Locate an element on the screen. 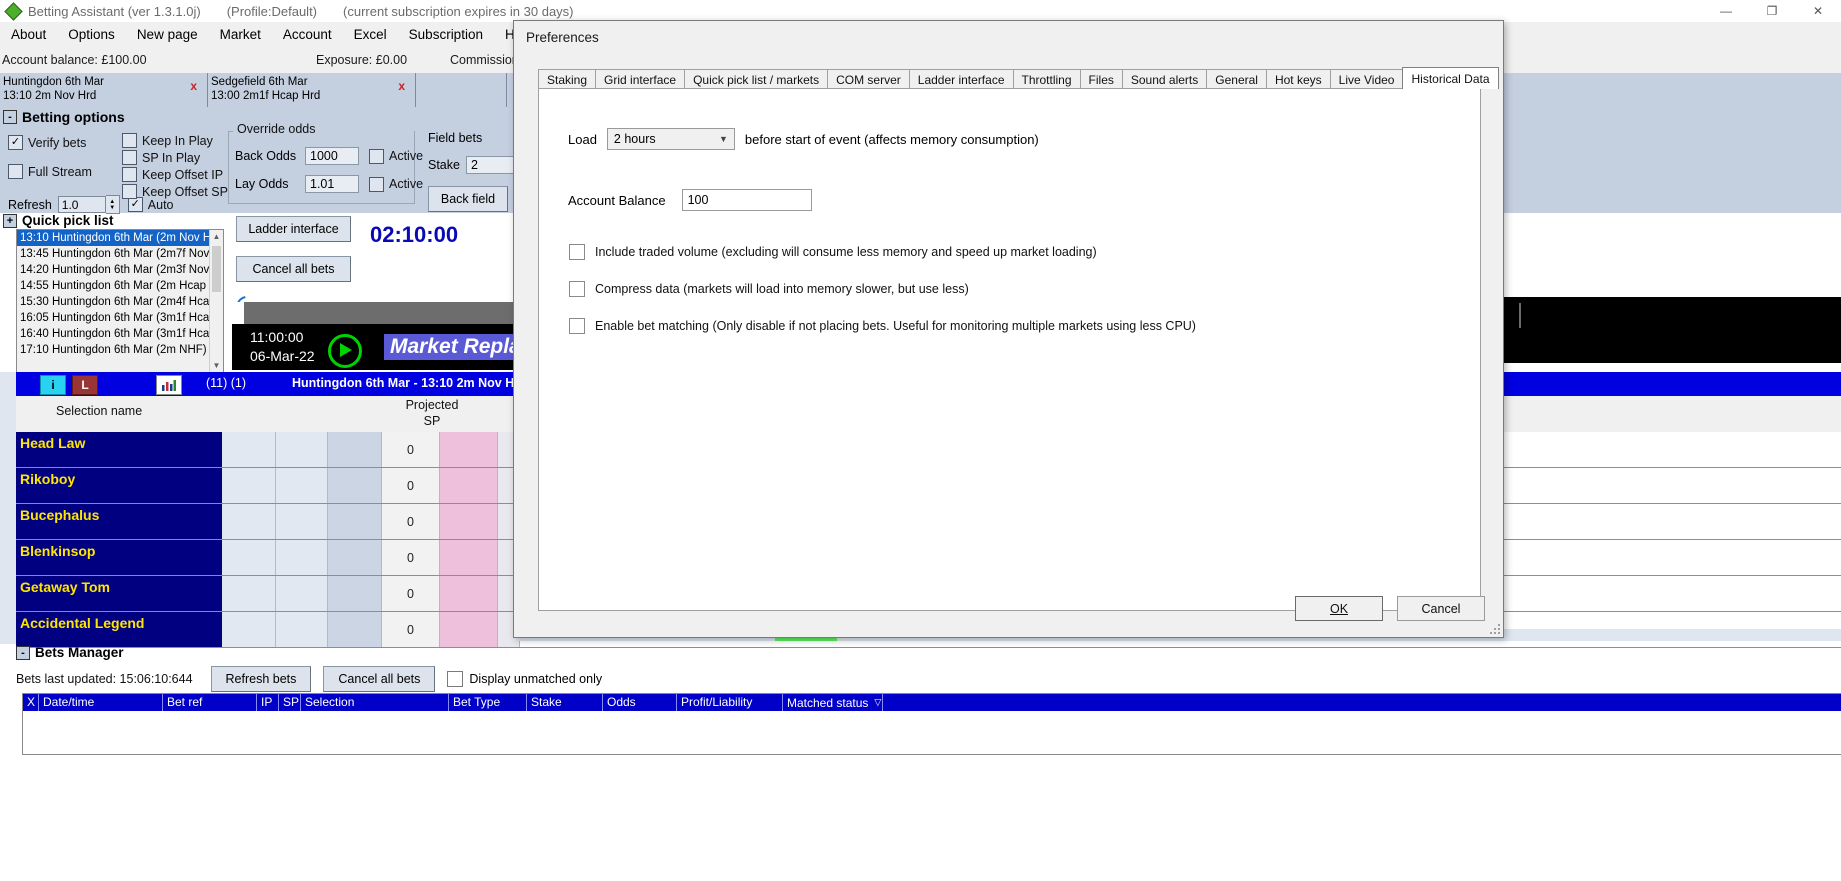 The width and height of the screenshot is (1841, 881). scroll-up-icon: ▲ is located at coordinates (216, 236).